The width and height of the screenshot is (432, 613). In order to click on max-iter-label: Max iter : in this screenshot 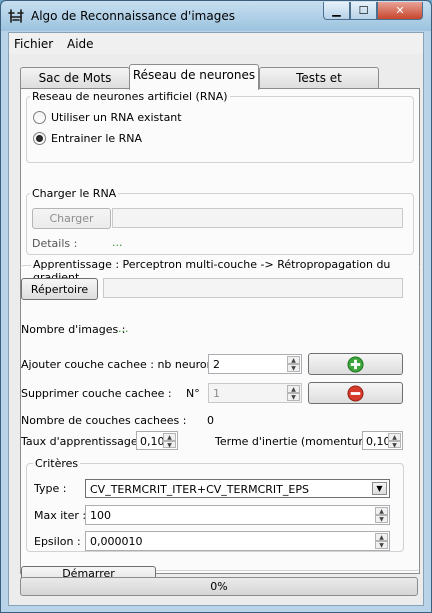, I will do `click(60, 515)`.